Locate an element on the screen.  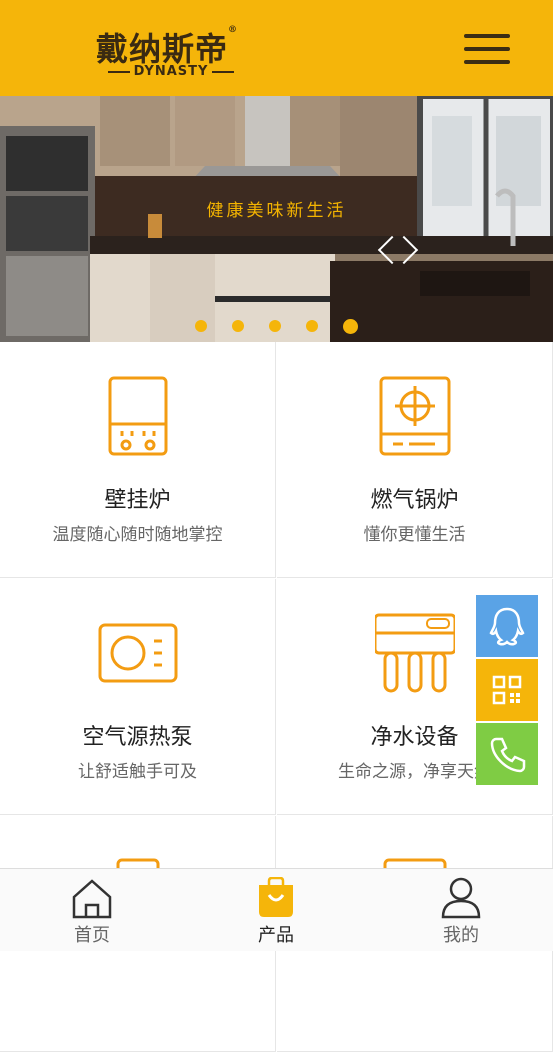
product-desc: 让舒适触手可及 is located at coordinates (137, 772).